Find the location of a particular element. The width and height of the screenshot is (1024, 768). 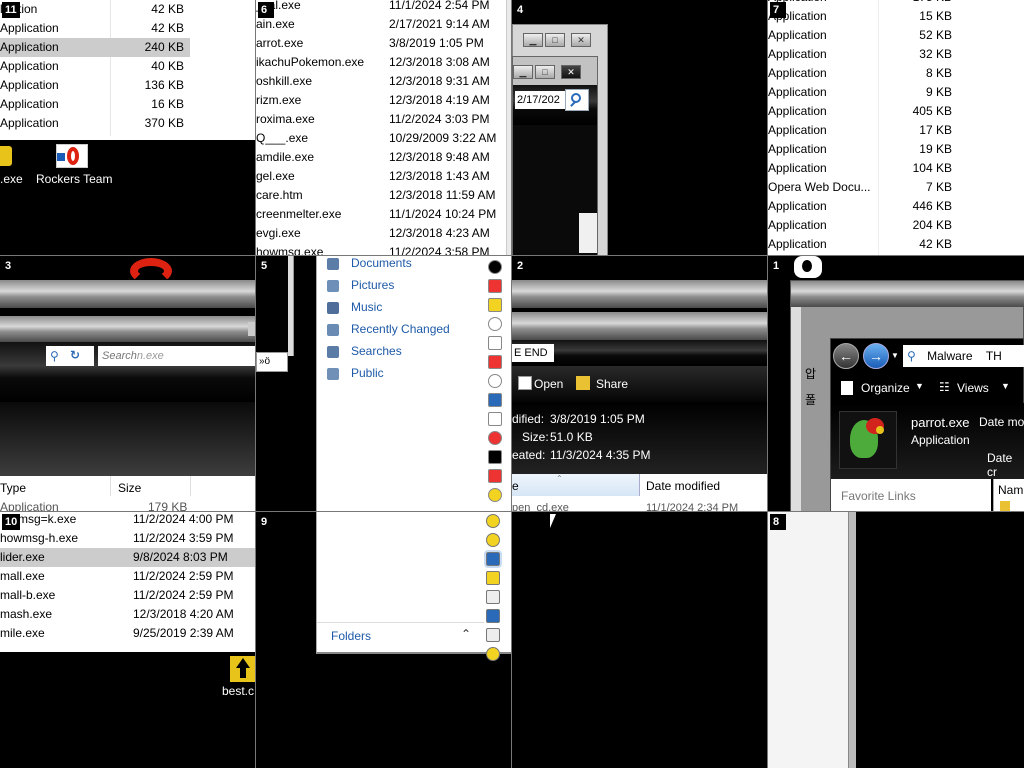

share-button: Share is located at coordinates (612, 384).